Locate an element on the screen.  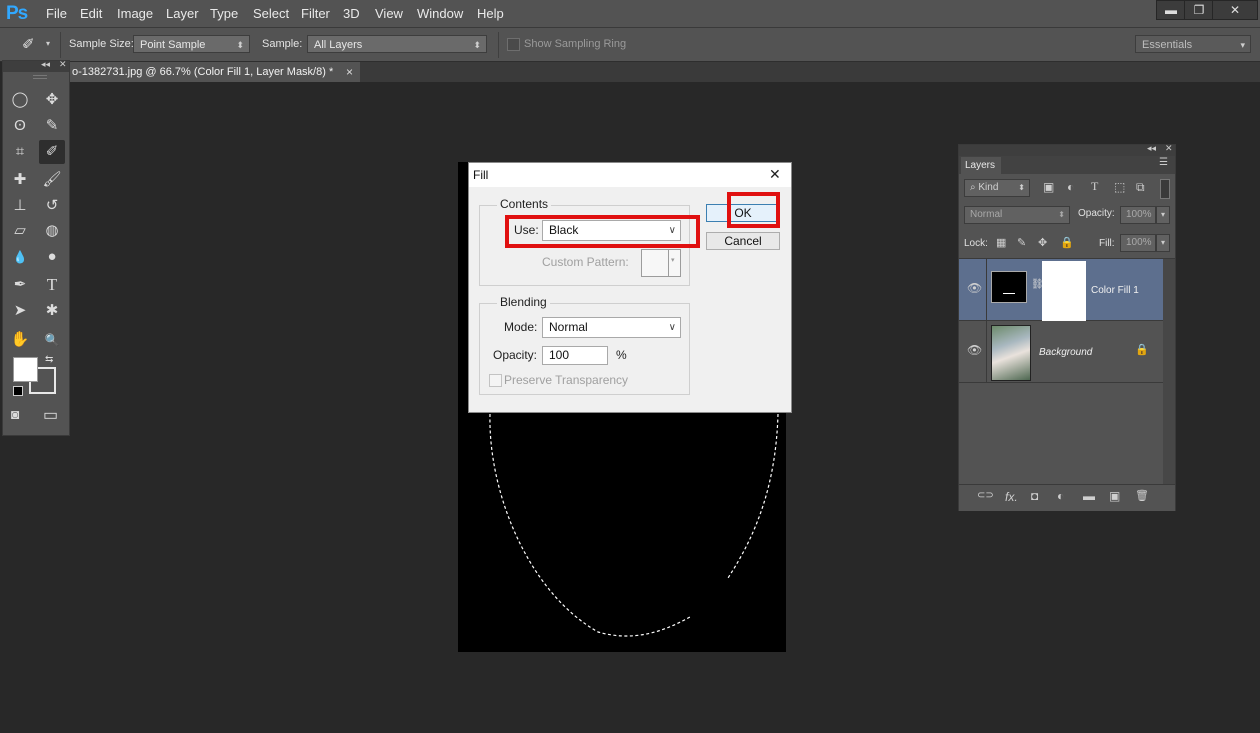
restore-button: ❐ is located at coordinates (1199, 10).